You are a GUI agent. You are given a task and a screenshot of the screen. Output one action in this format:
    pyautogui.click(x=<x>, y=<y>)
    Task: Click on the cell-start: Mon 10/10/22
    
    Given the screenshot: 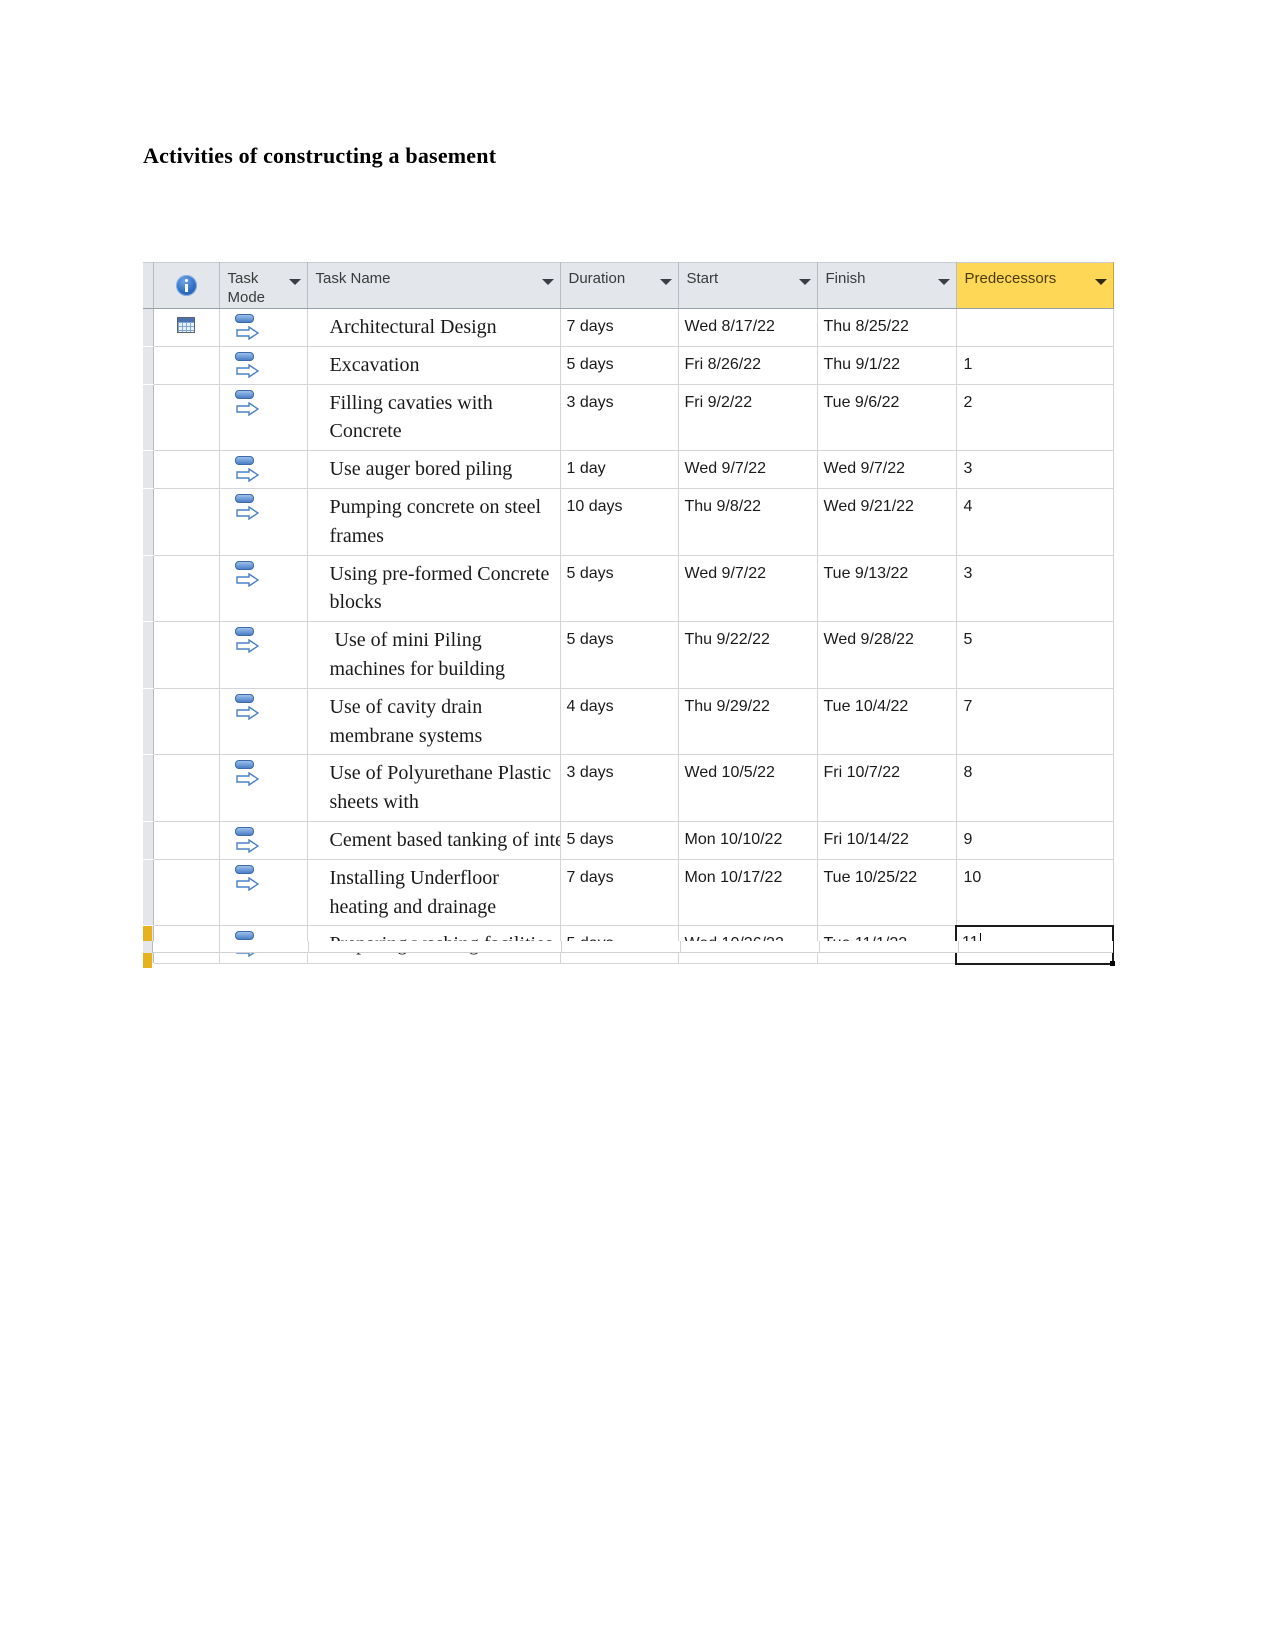 What is the action you would take?
    pyautogui.click(x=748, y=840)
    